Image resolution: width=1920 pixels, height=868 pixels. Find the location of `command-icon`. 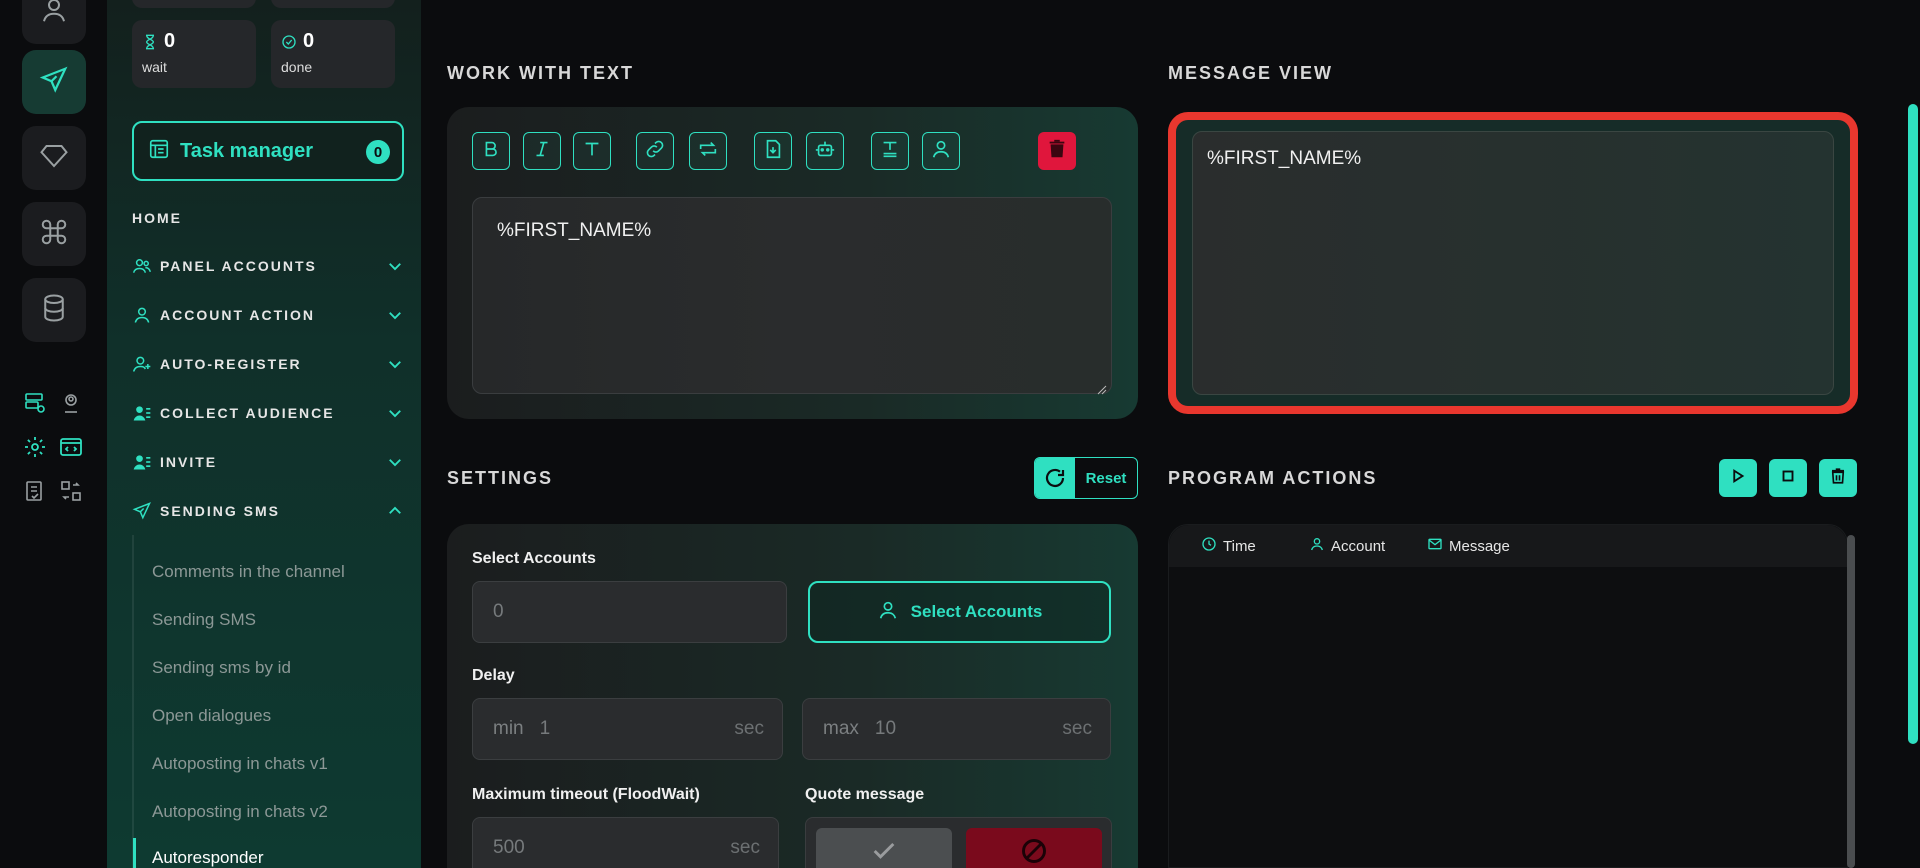

command-icon is located at coordinates (54, 234).